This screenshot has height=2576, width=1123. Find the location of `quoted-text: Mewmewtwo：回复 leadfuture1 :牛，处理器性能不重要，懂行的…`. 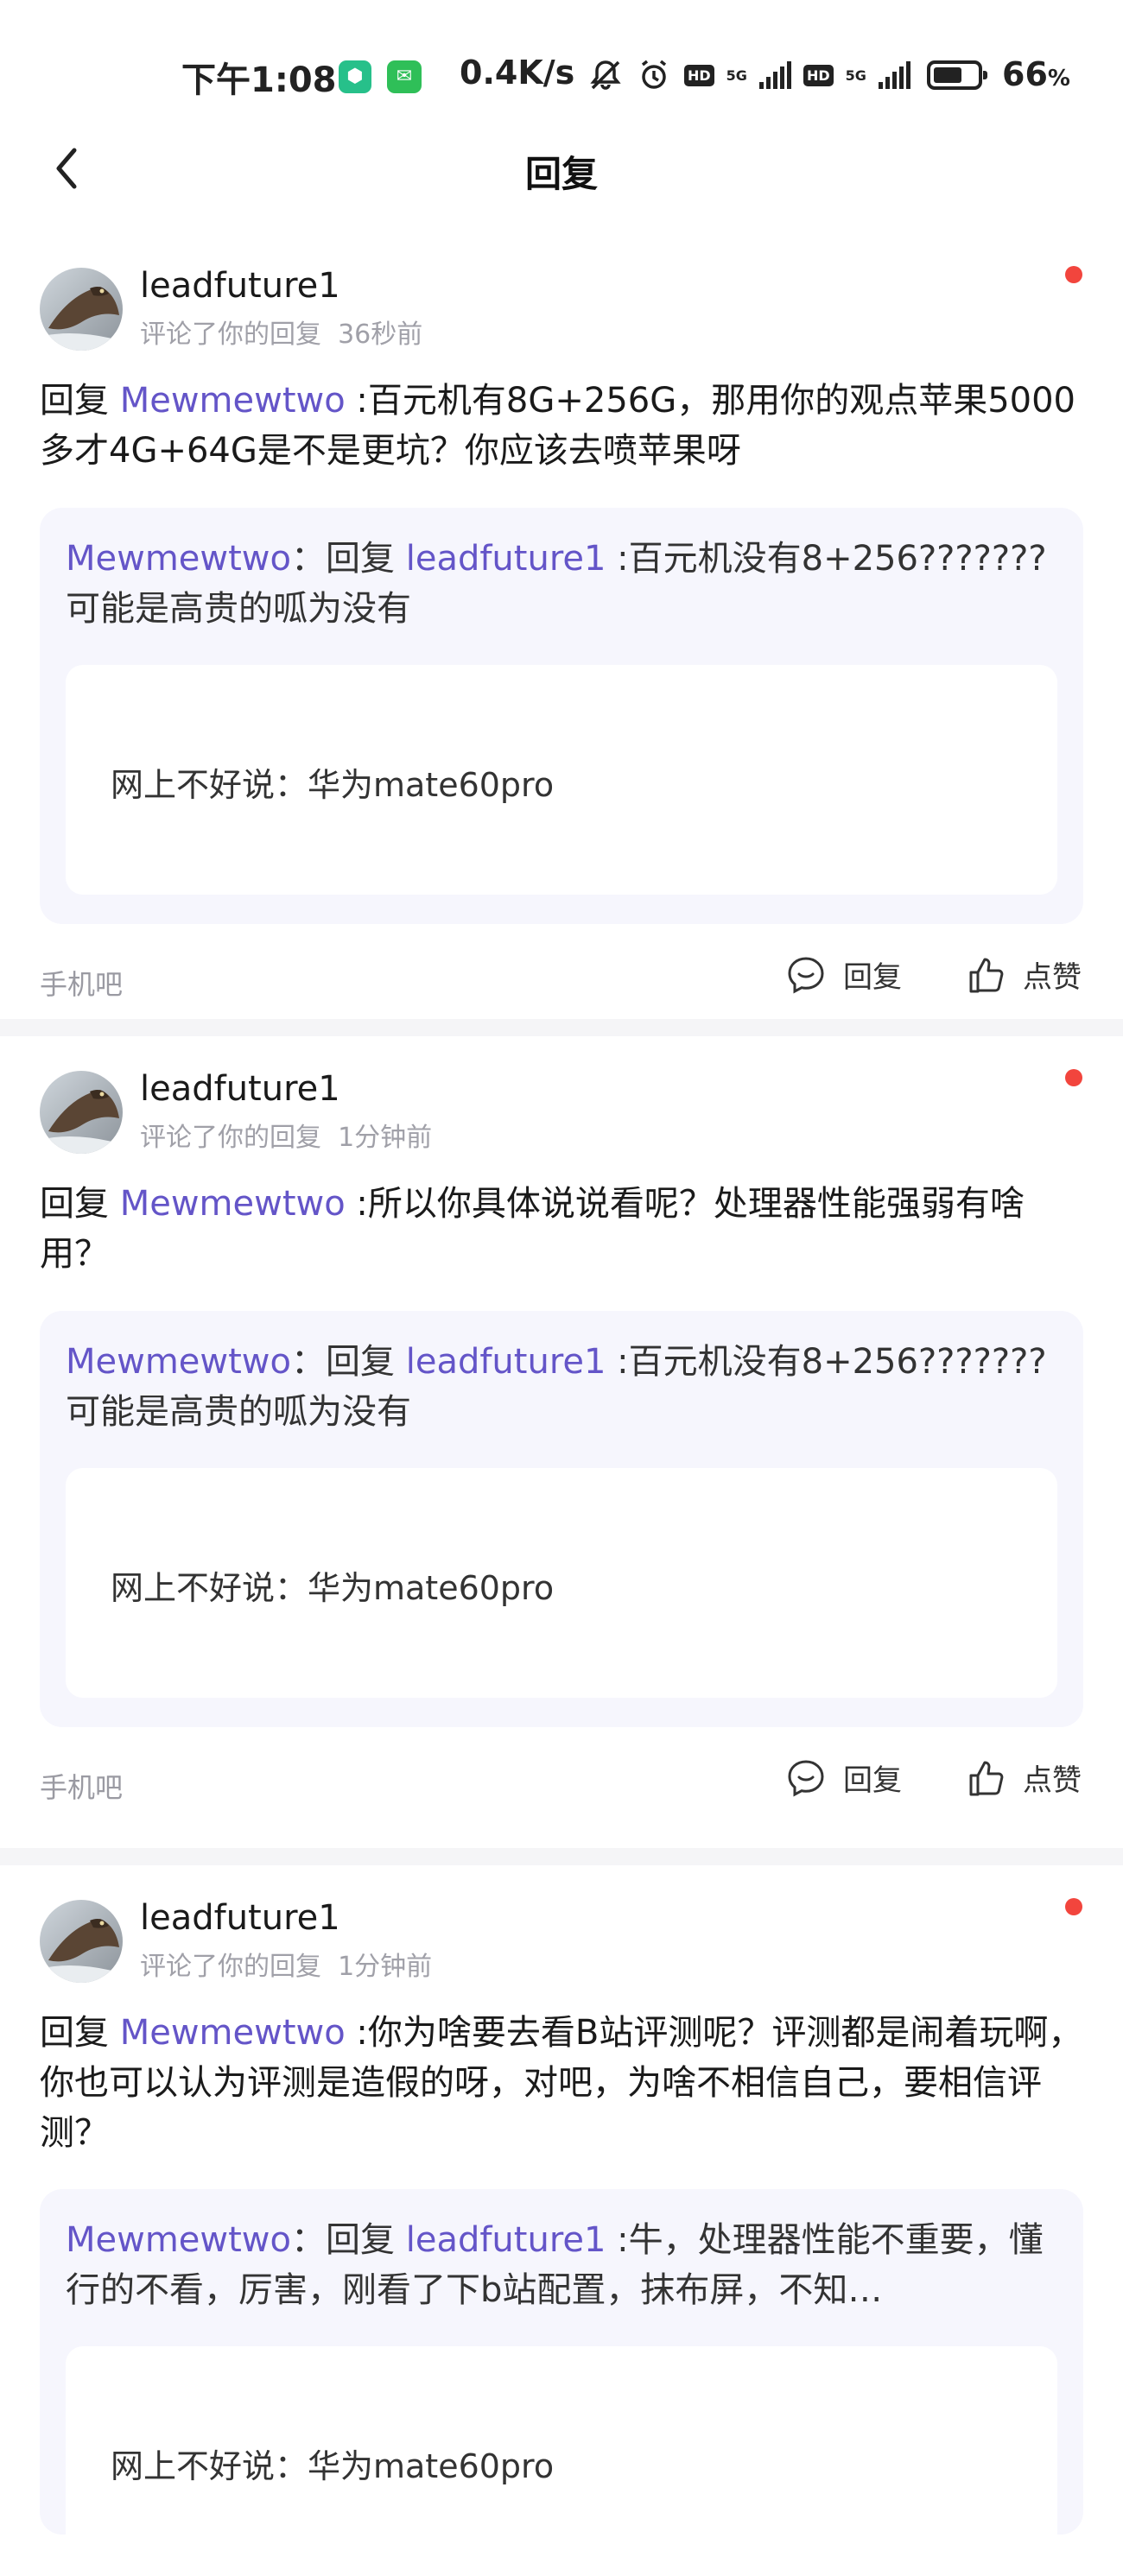

quoted-text: Mewmewtwo：回复 leadfuture1 :牛，处理器性能不重要，懂行的… is located at coordinates (555, 2265).